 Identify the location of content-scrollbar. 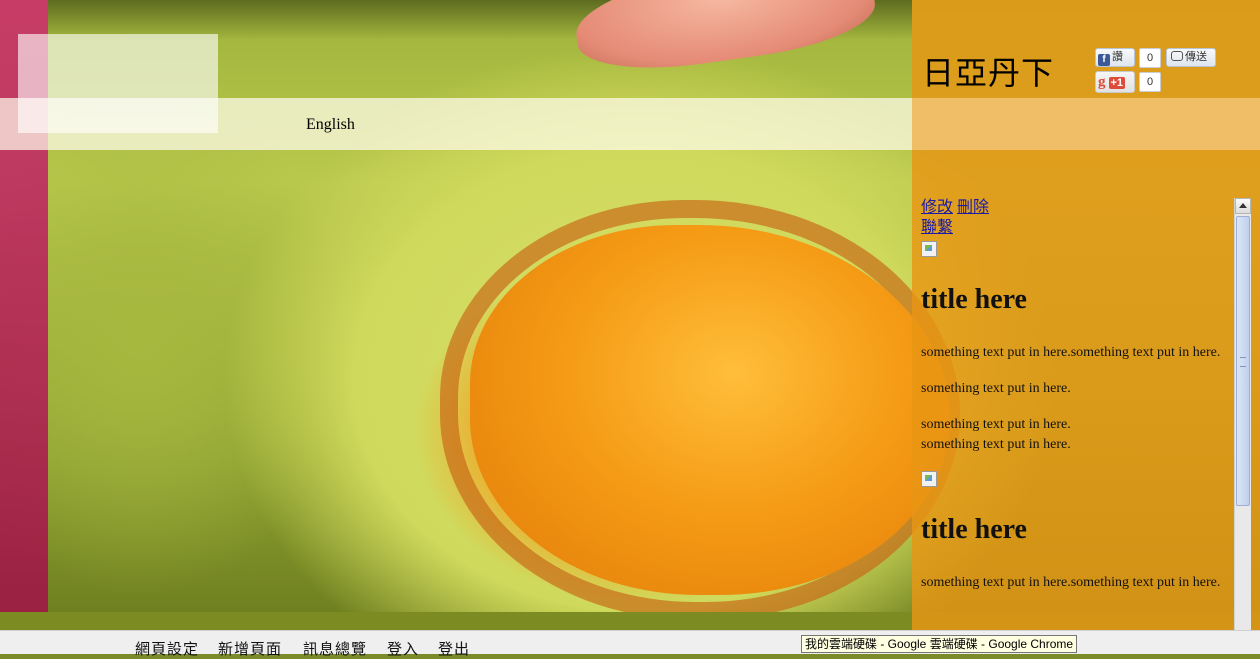
(1242, 414).